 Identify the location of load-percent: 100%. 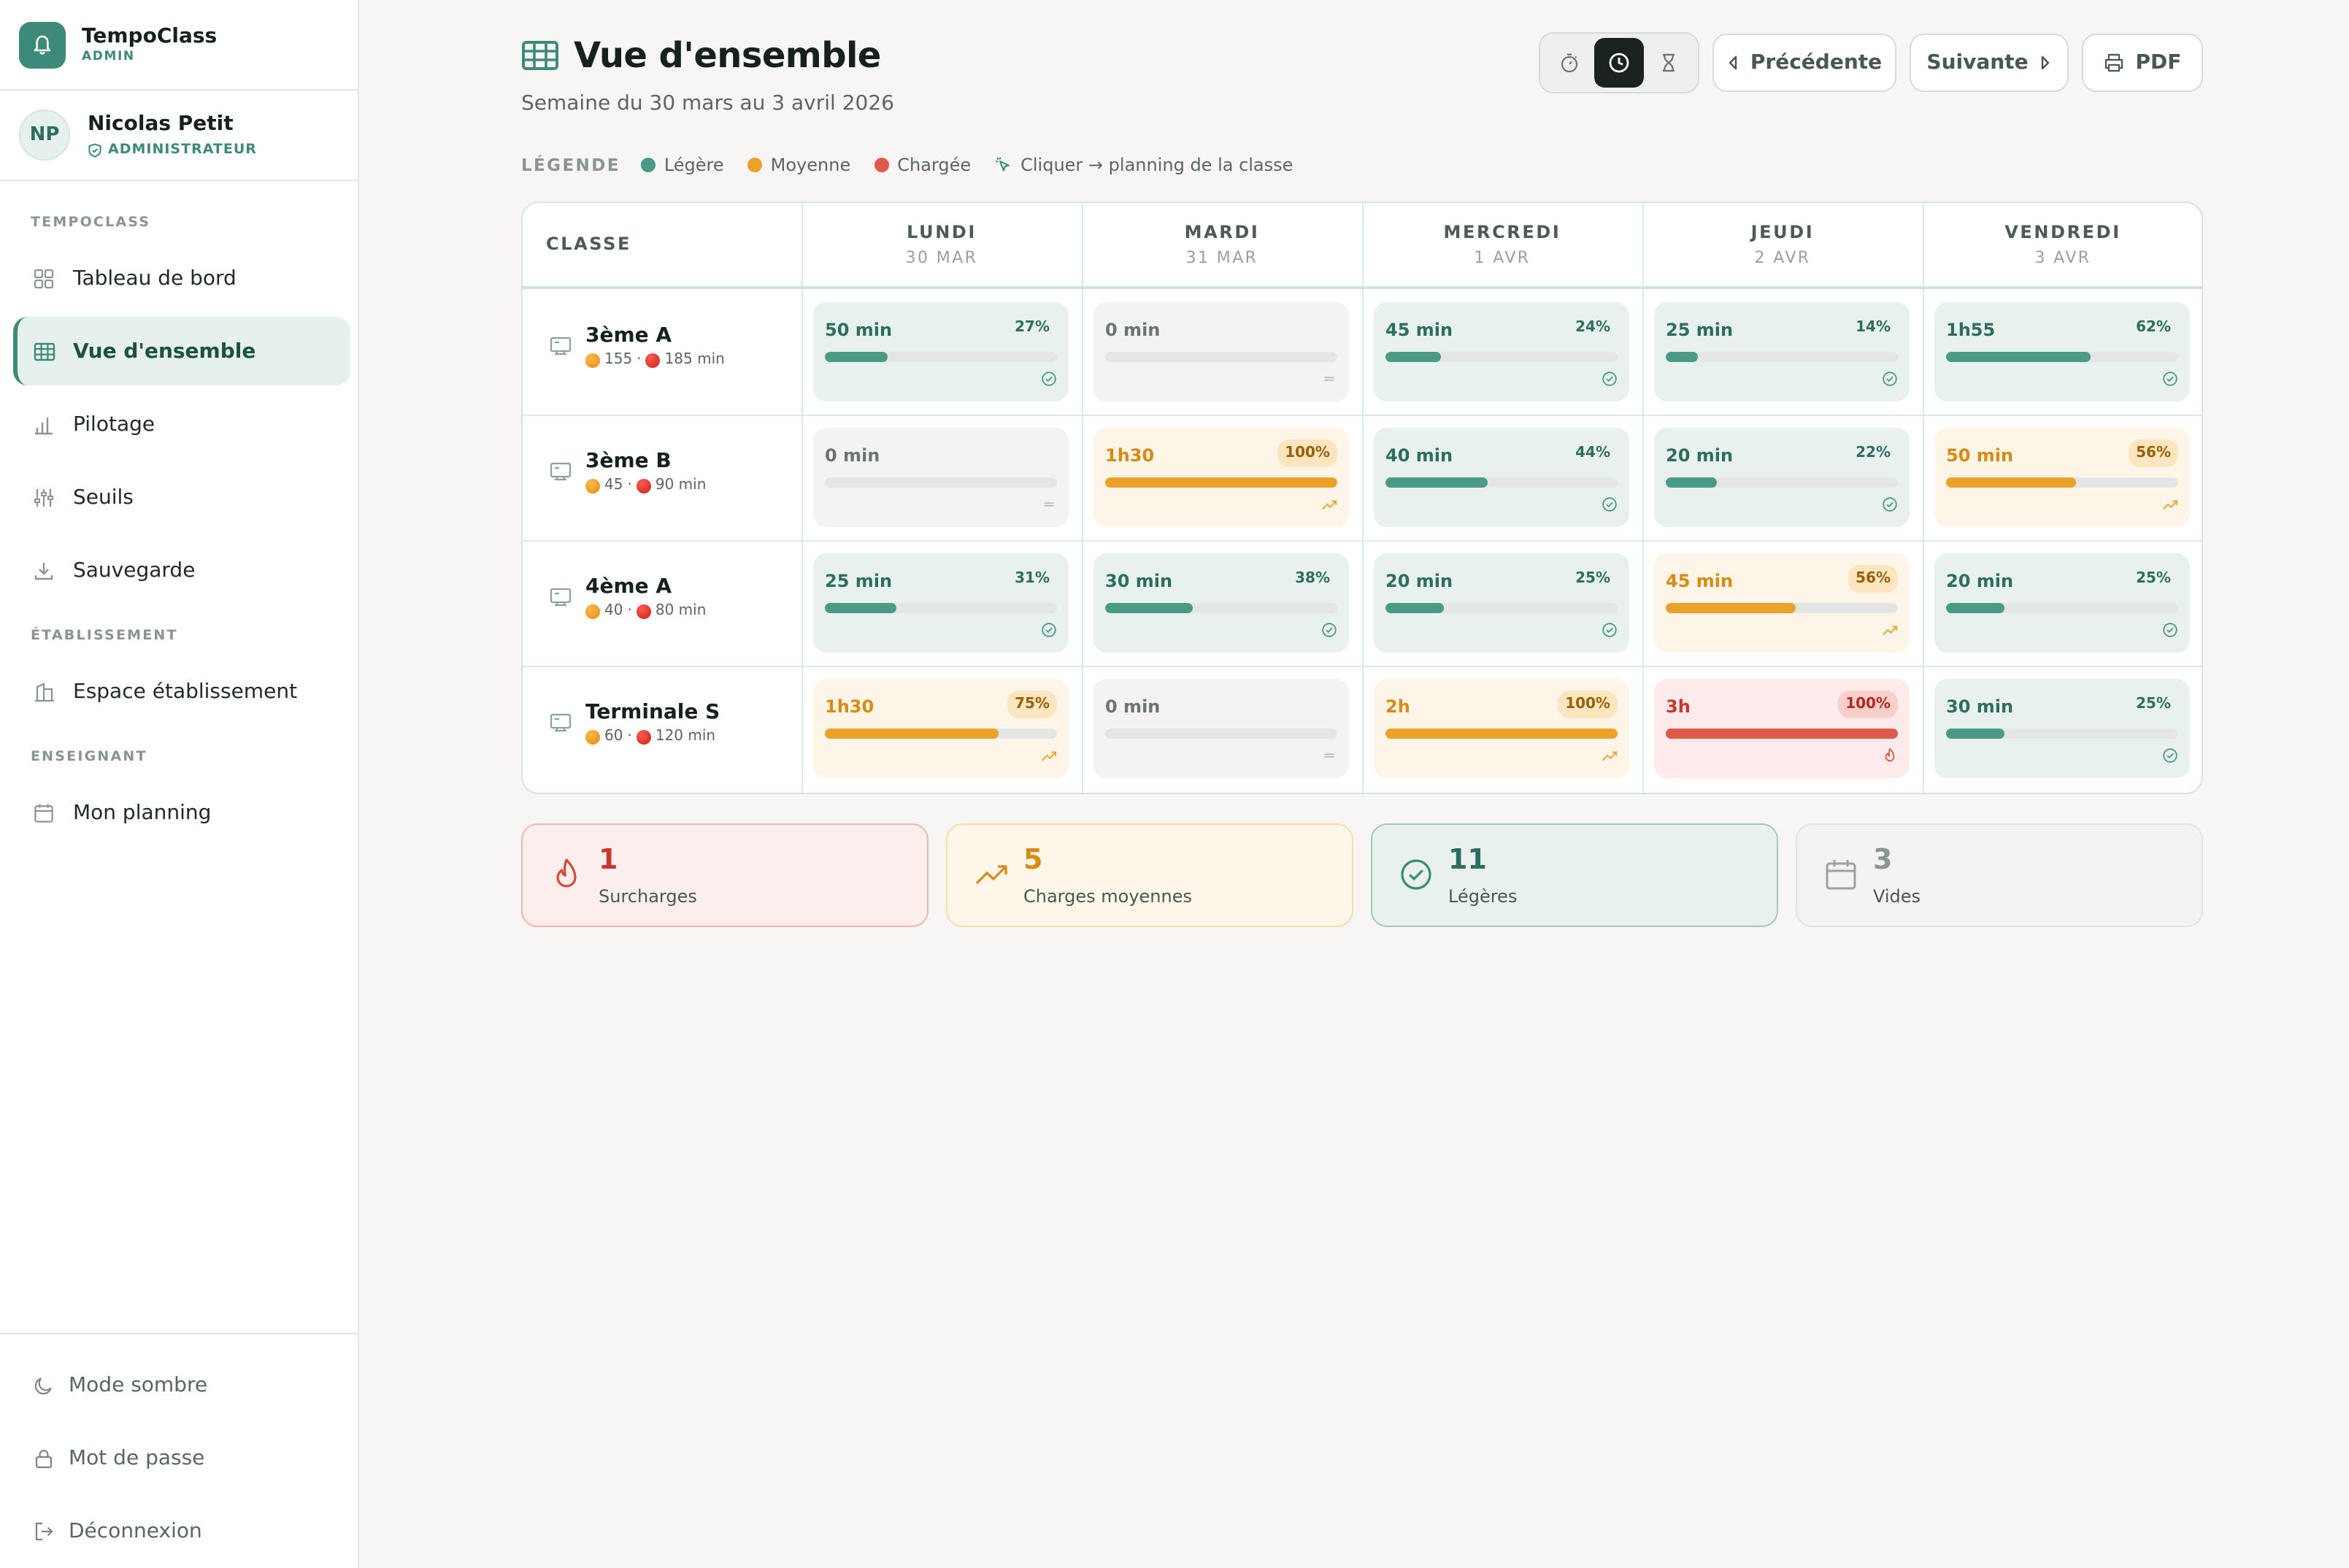
(1307, 453).